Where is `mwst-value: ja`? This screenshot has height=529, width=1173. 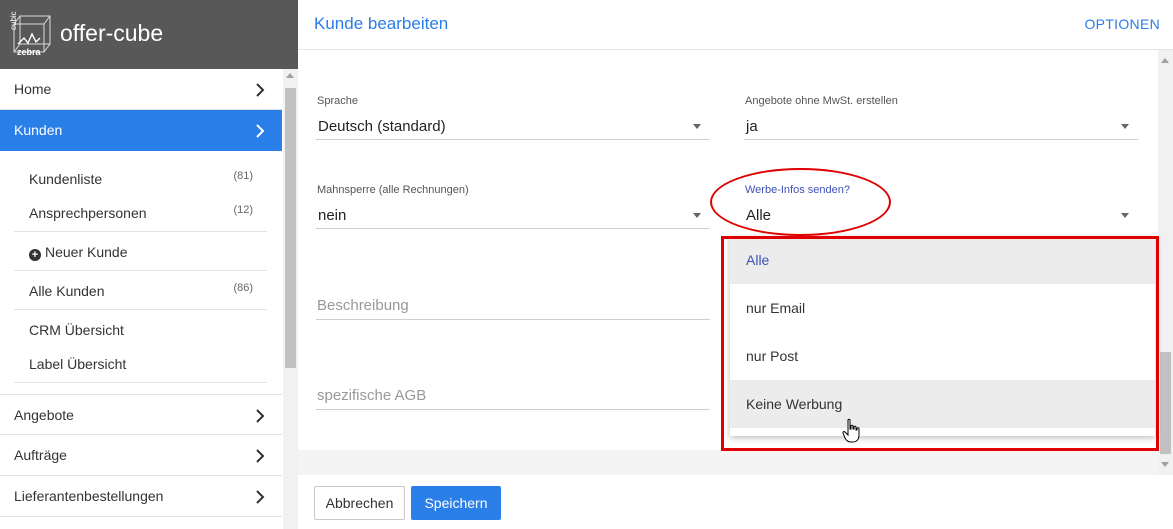 mwst-value: ja is located at coordinates (752, 126).